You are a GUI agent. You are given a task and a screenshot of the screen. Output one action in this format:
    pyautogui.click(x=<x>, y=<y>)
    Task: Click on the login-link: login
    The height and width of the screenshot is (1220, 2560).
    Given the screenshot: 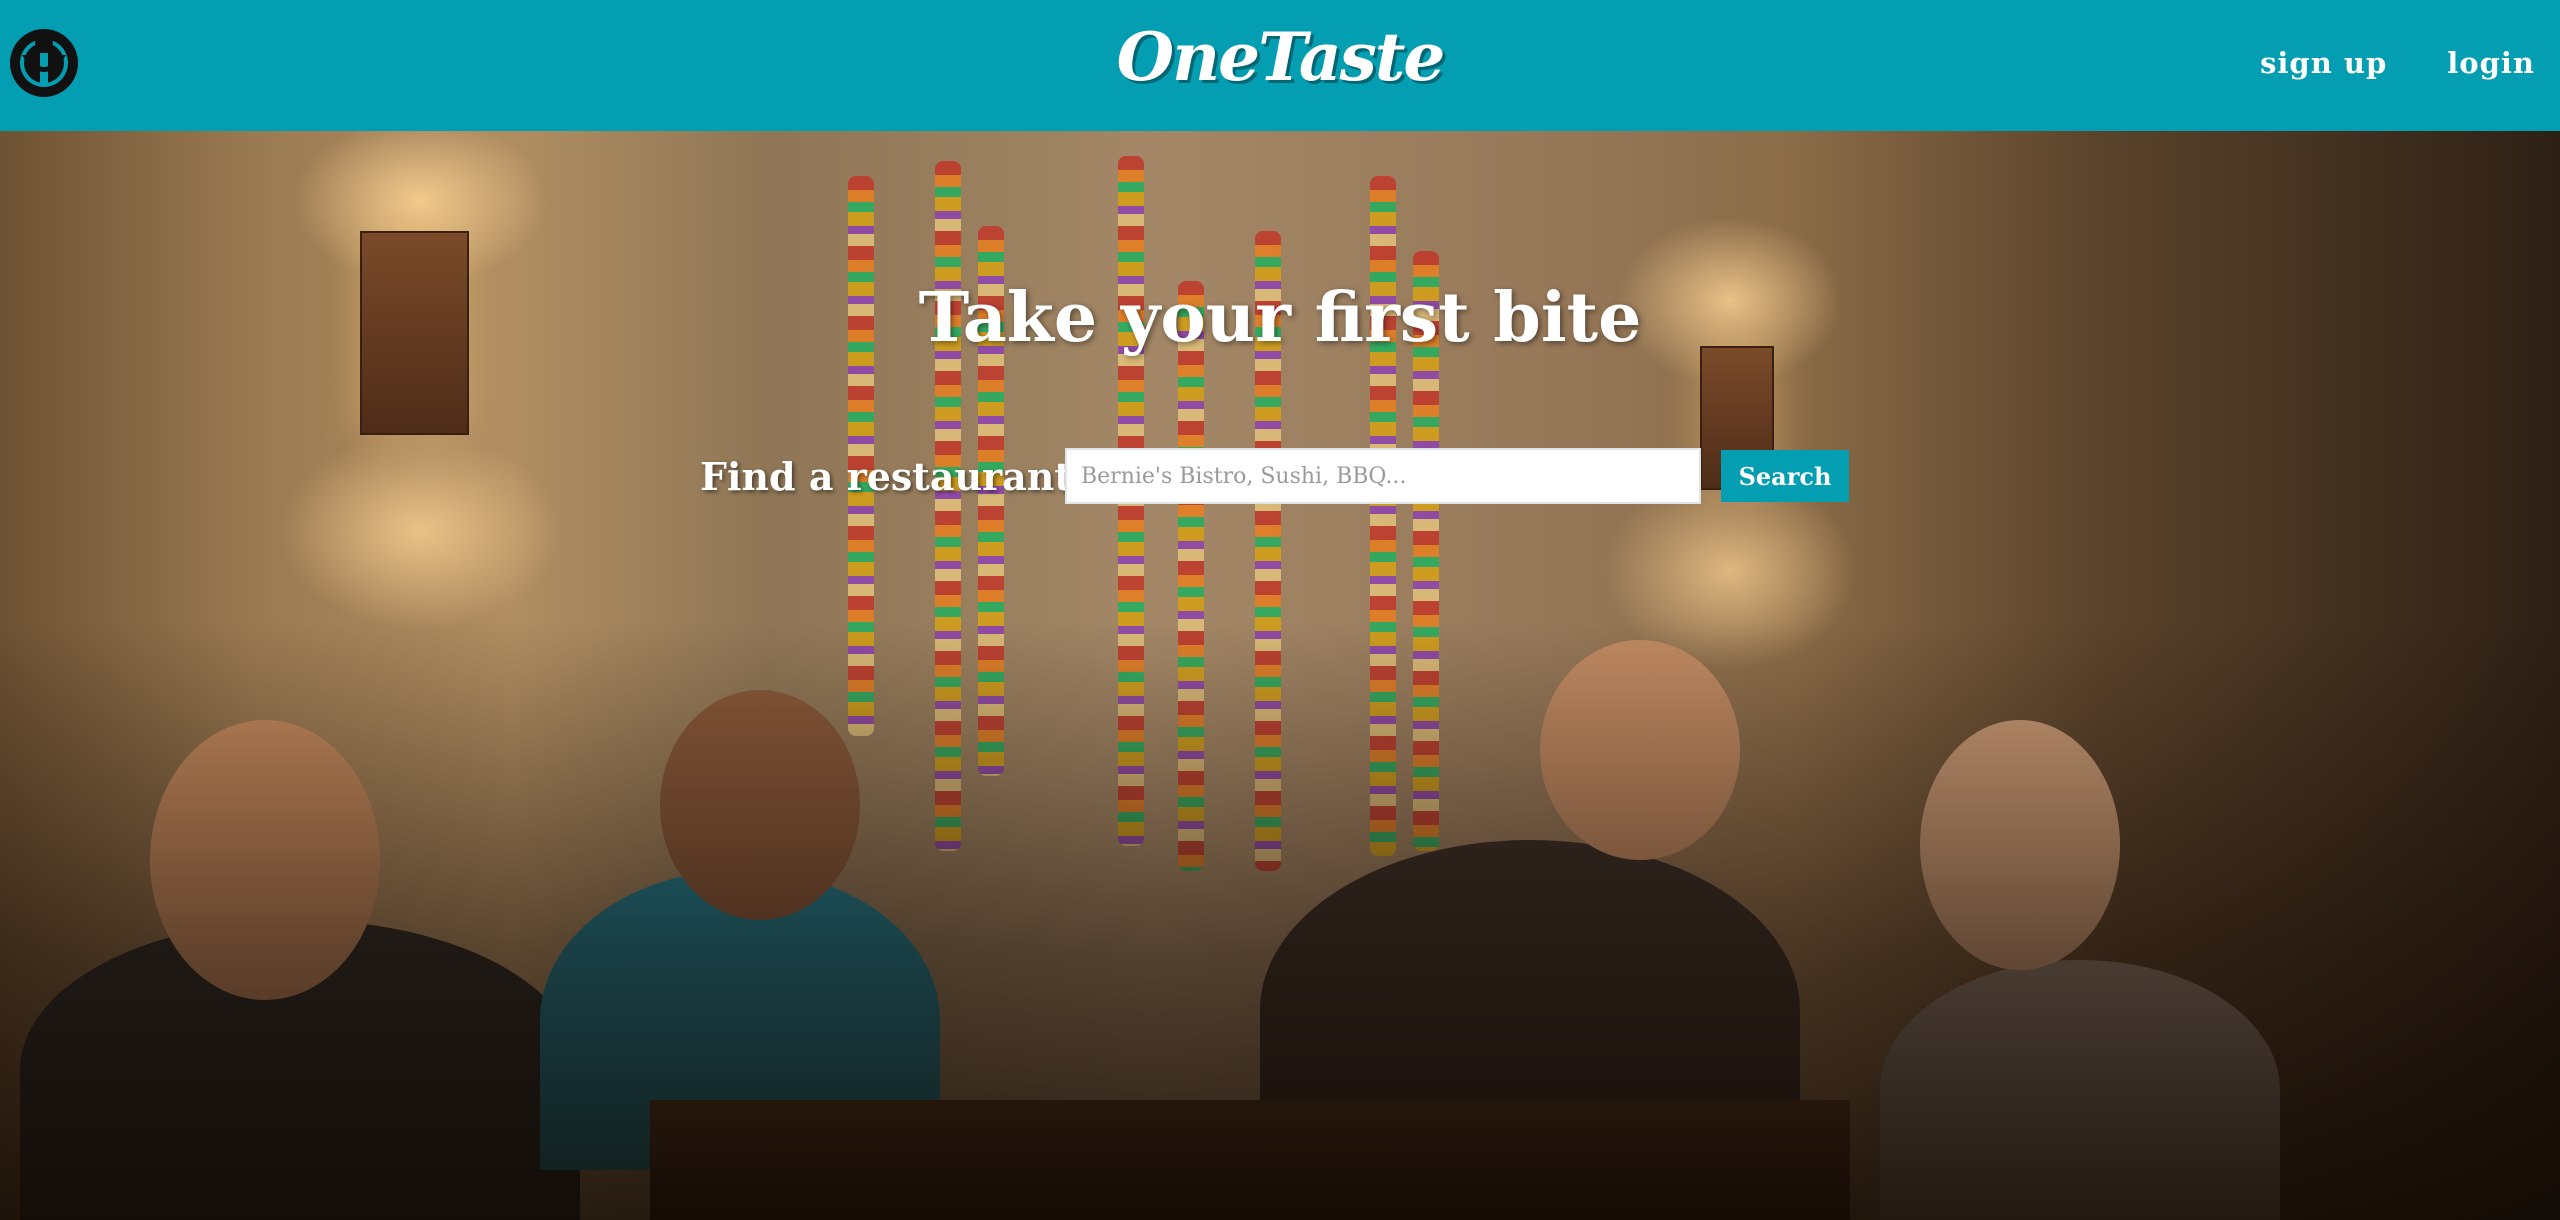 What is the action you would take?
    pyautogui.click(x=2491, y=63)
    